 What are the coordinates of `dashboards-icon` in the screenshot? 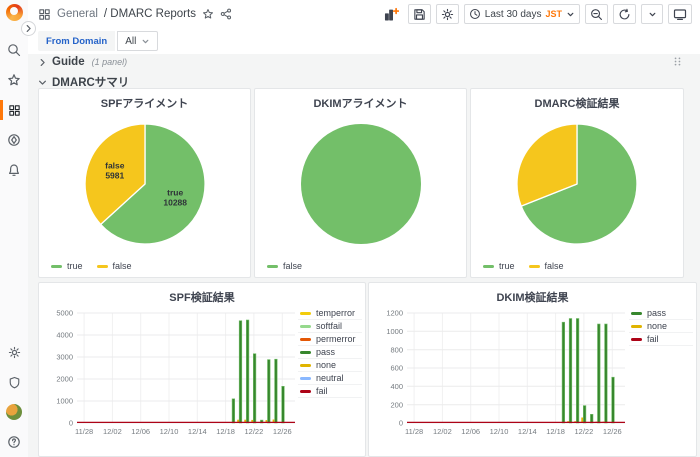 It's located at (14, 110).